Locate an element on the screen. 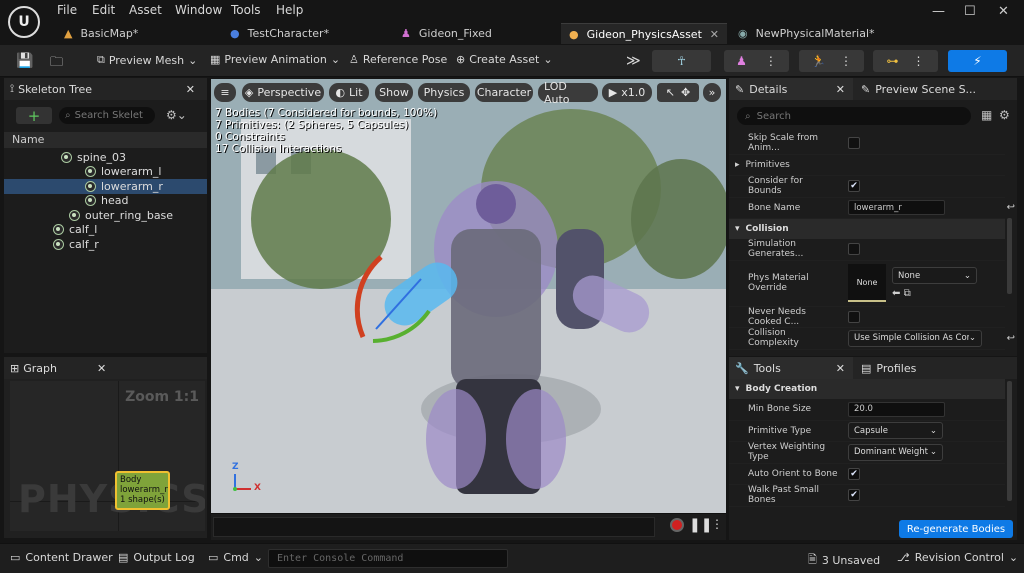 The width and height of the screenshot is (1024, 573). regenerate-bodies-button: Re-generate Bodies is located at coordinates (956, 529).